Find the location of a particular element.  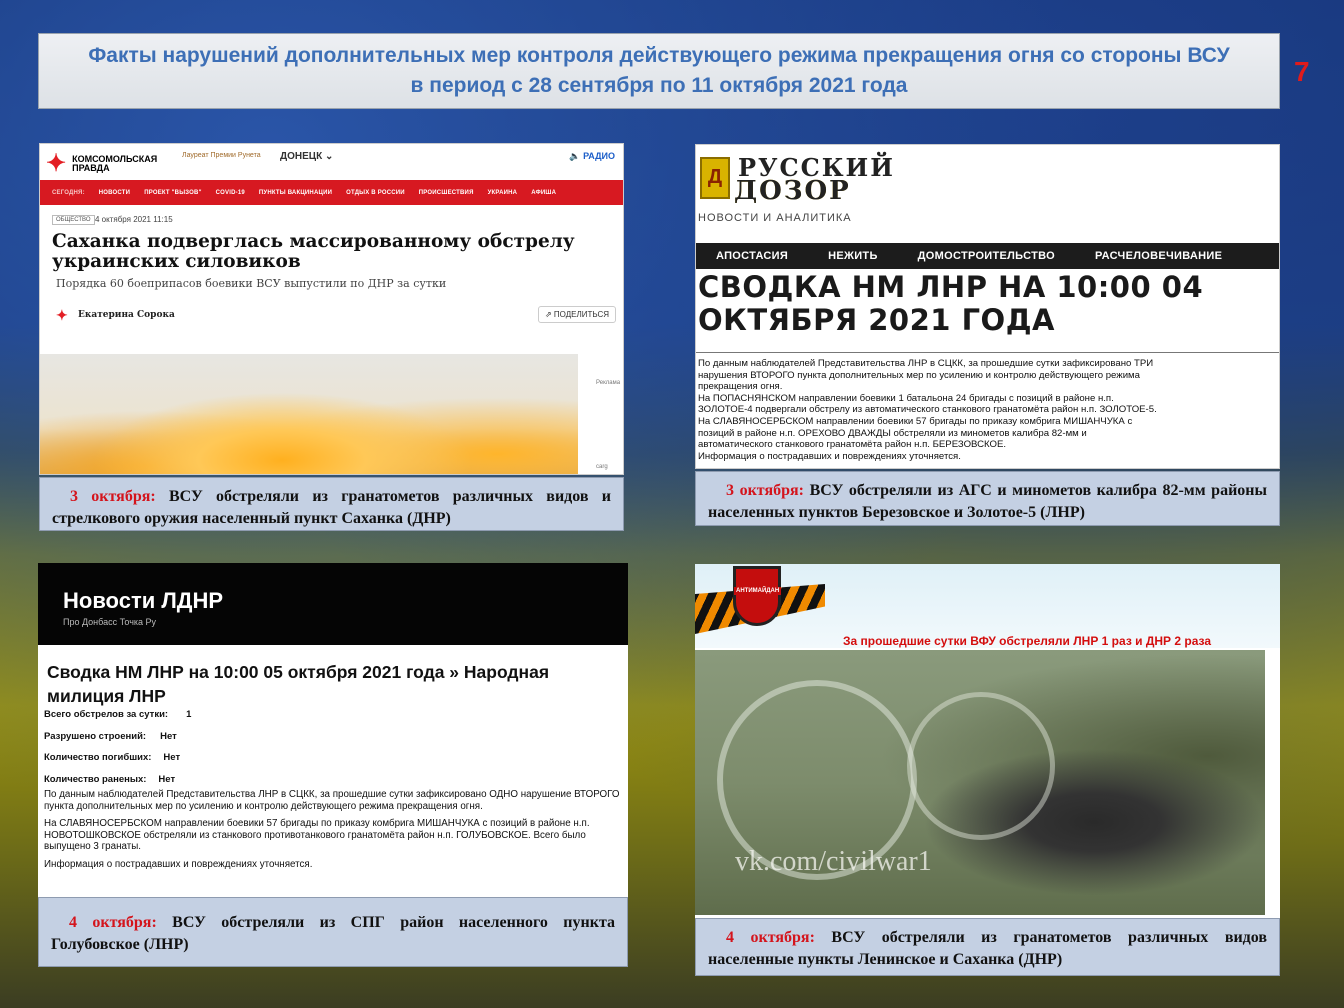

kp-nav-item: ПРОИСШЕСТВИЯ is located at coordinates (446, 192).